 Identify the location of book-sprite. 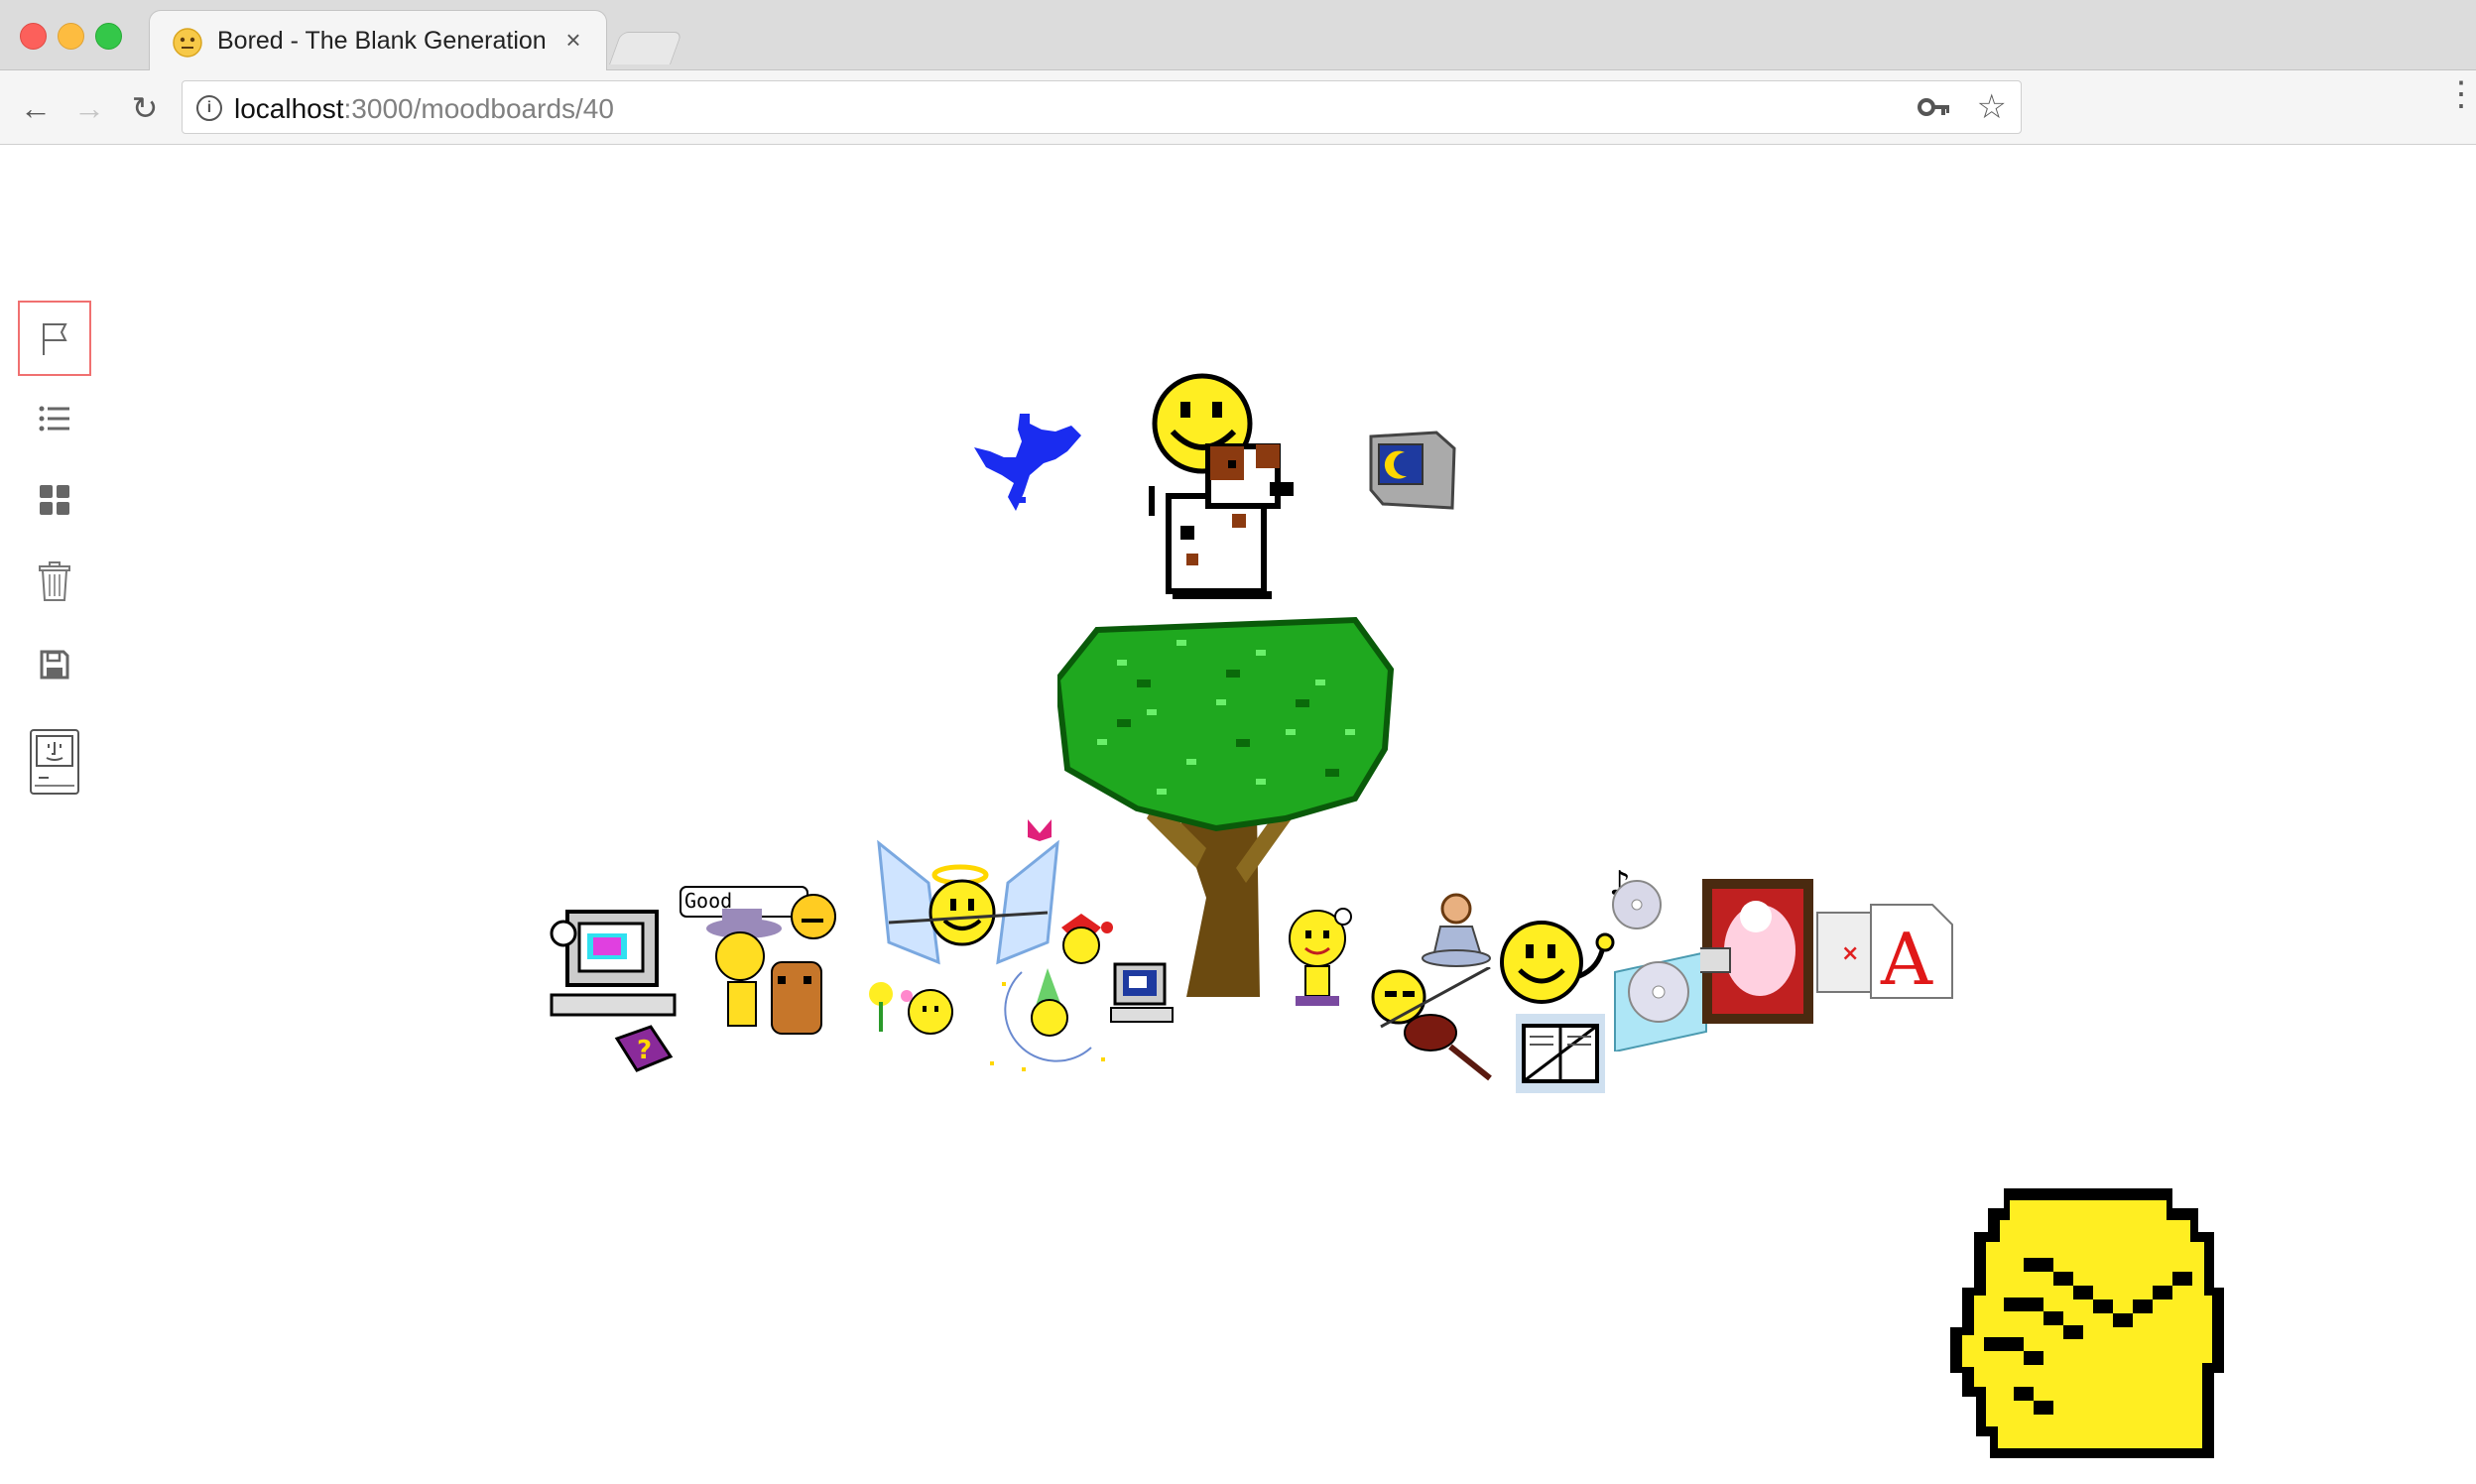
(1561, 1053).